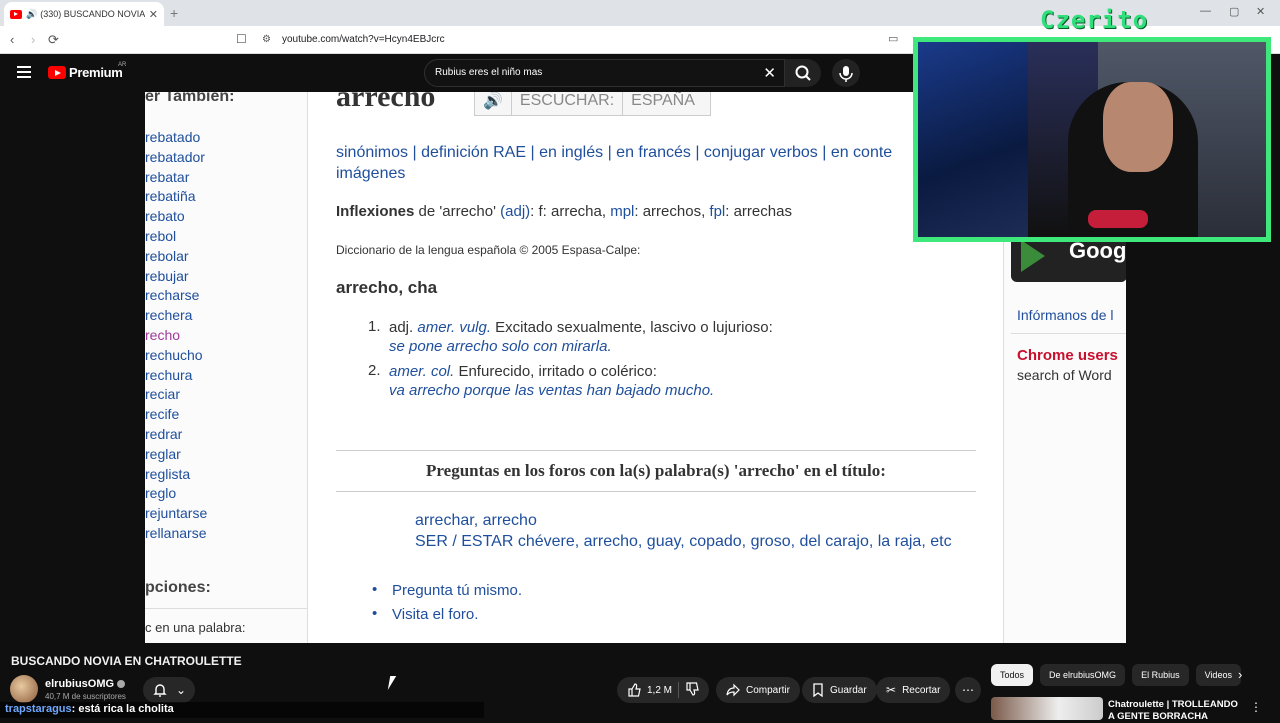 This screenshot has width=1280, height=723. Describe the element at coordinates (717, 211) in the screenshot. I see `inflections-fpl: fpl` at that location.